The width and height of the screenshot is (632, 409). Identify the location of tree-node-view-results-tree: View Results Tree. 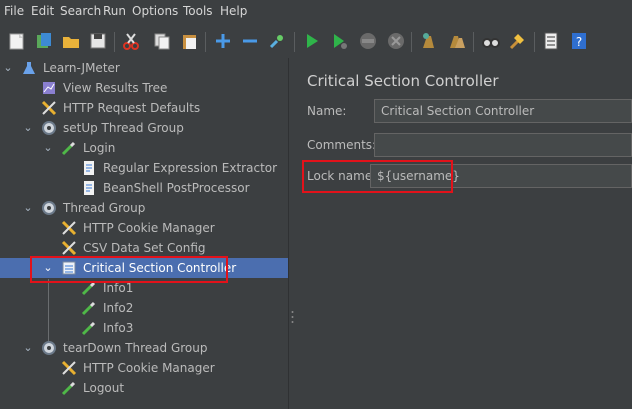
(144, 88).